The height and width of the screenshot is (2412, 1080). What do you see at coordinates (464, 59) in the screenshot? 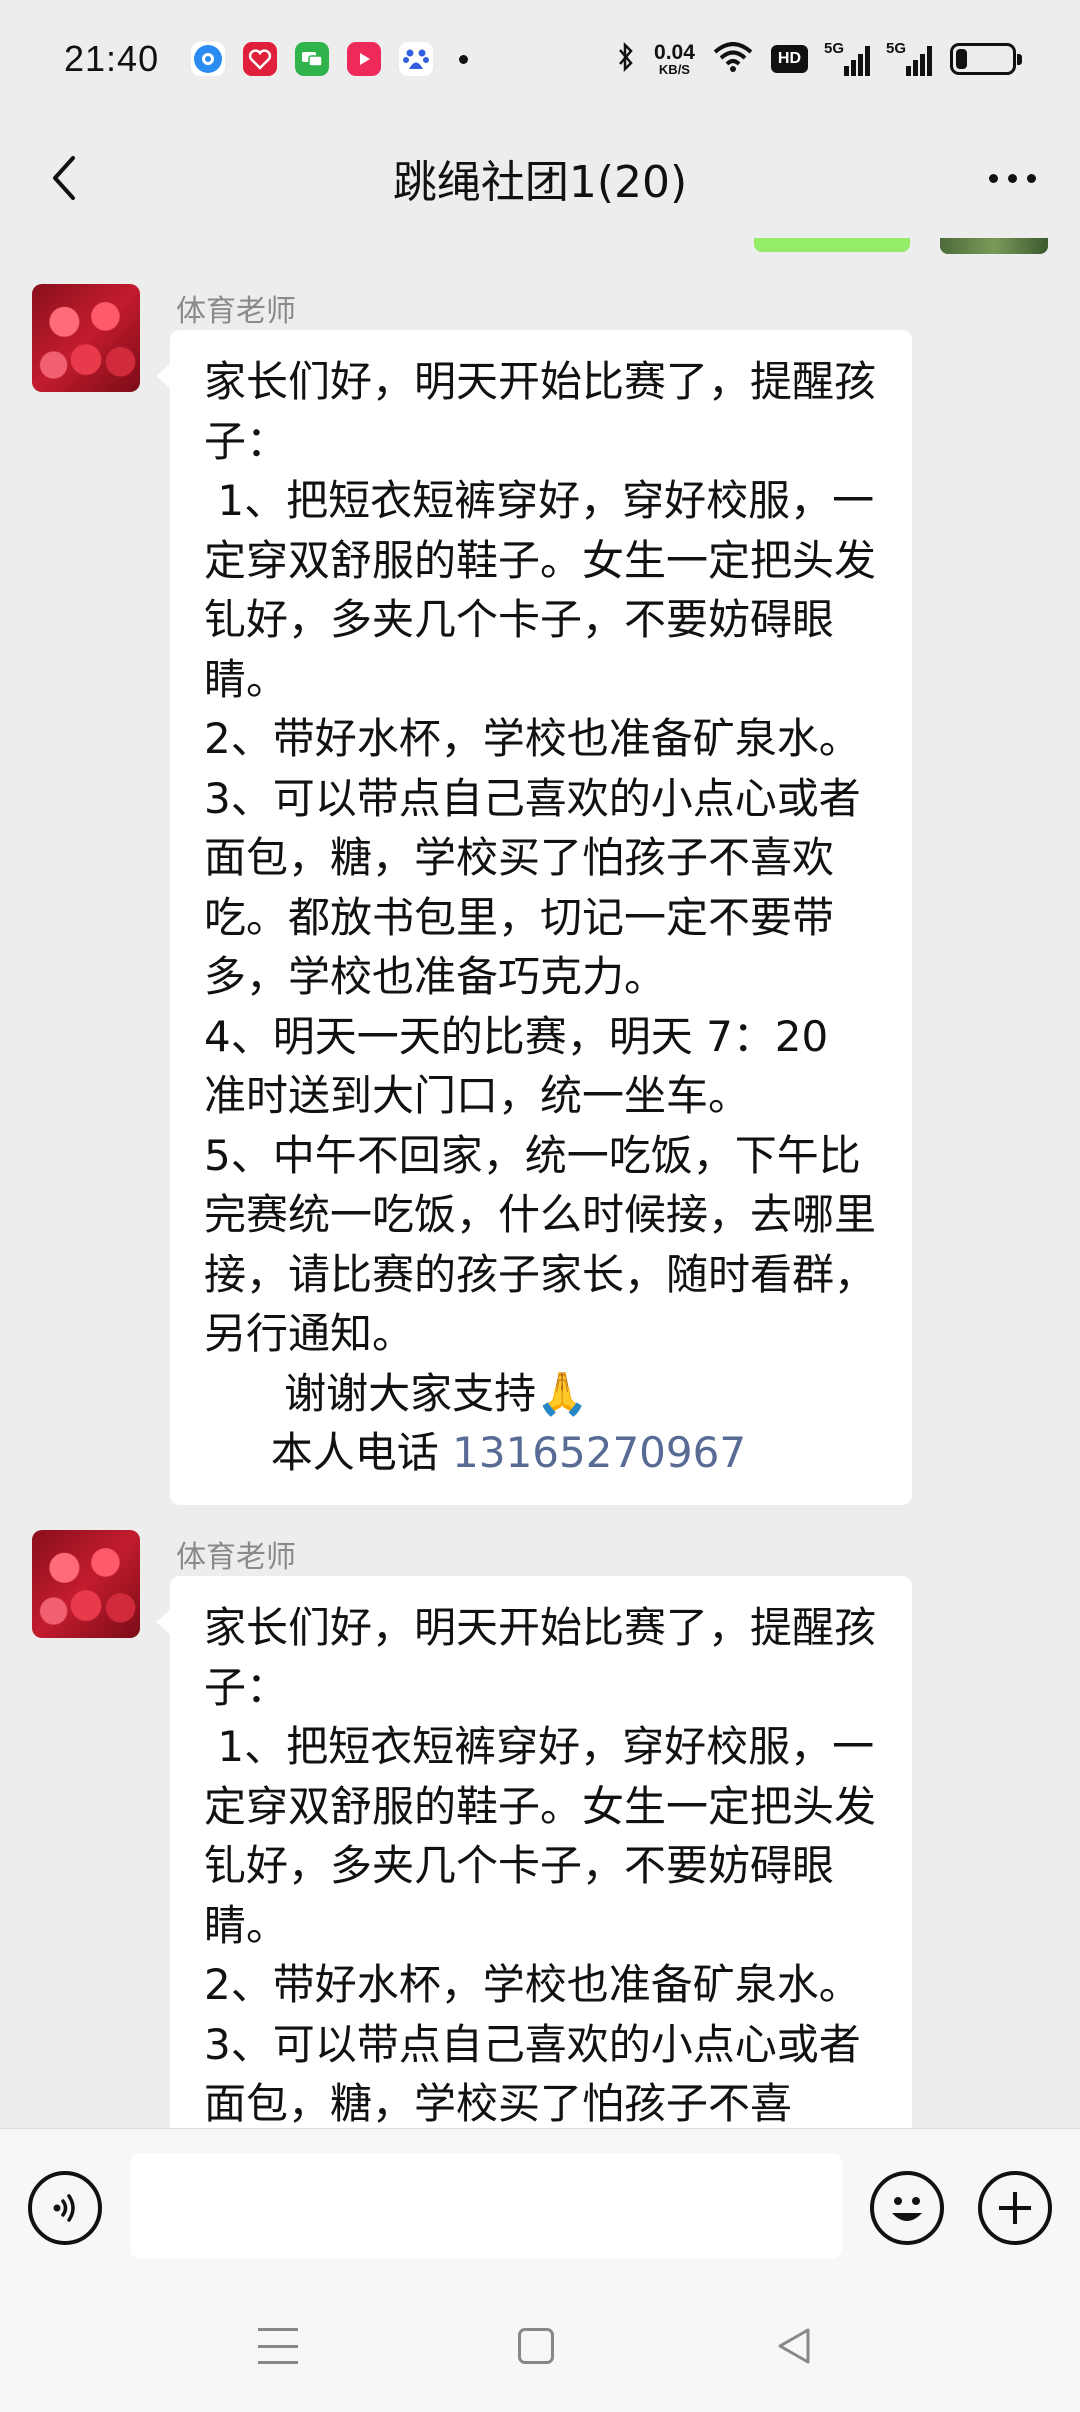
I see `more-notifications-dot` at bounding box center [464, 59].